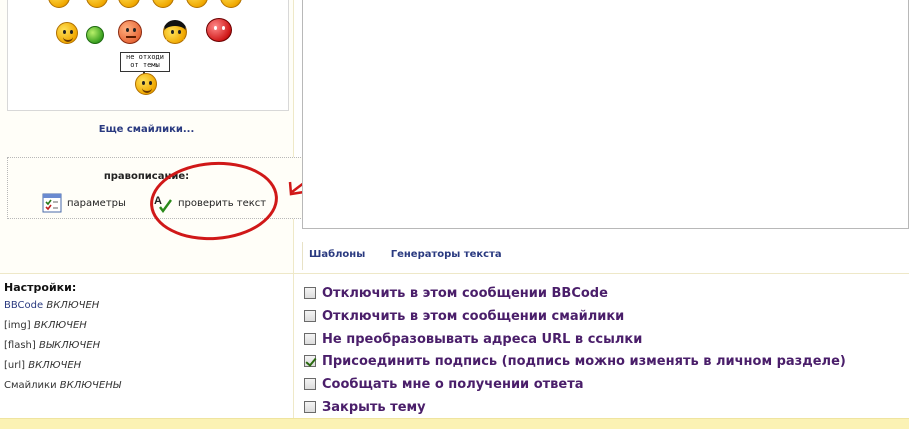 The width and height of the screenshot is (909, 429). I want to click on checklist-icon, so click(52, 203).